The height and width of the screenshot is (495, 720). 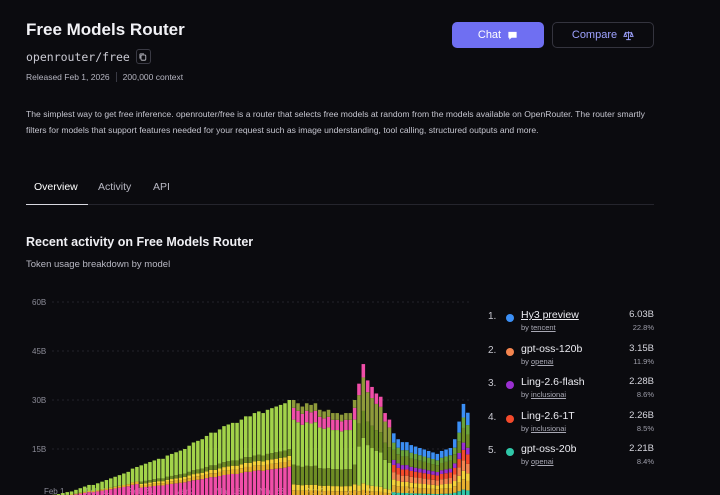 I want to click on legend-model-name: gpt-oss-20b, so click(x=548, y=449).